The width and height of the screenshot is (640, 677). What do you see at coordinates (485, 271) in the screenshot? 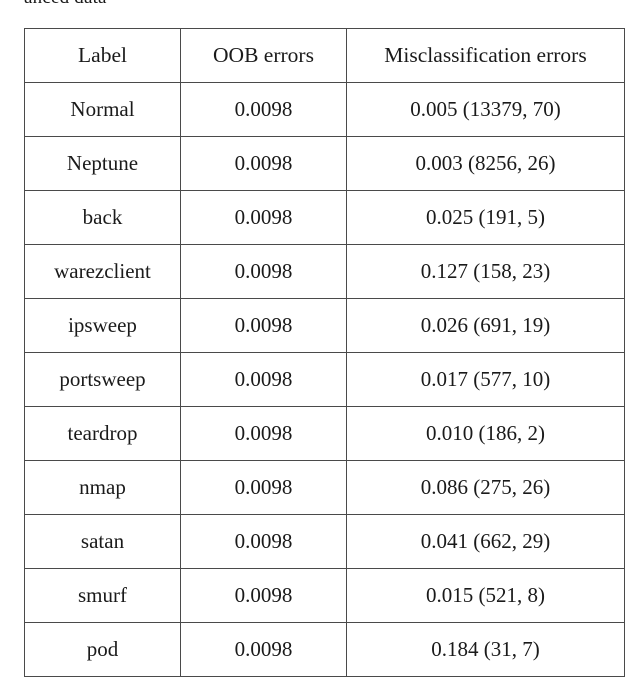
I see `cell-misclassification-error: 0.127 (158, 23)` at bounding box center [485, 271].